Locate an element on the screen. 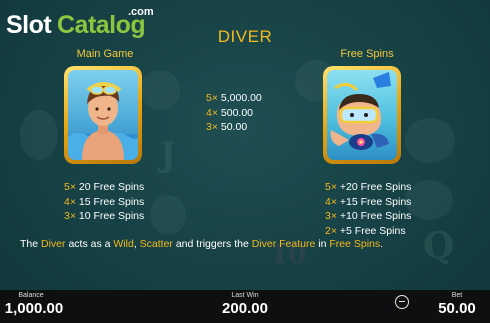  last-win-label: Last Win is located at coordinates (245, 295).